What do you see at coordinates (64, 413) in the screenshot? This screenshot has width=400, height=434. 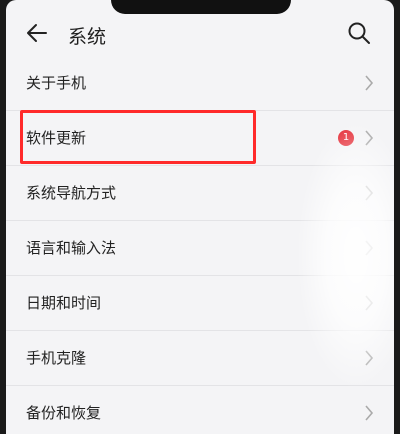 I see `list-item-label: 备份和恢复` at bounding box center [64, 413].